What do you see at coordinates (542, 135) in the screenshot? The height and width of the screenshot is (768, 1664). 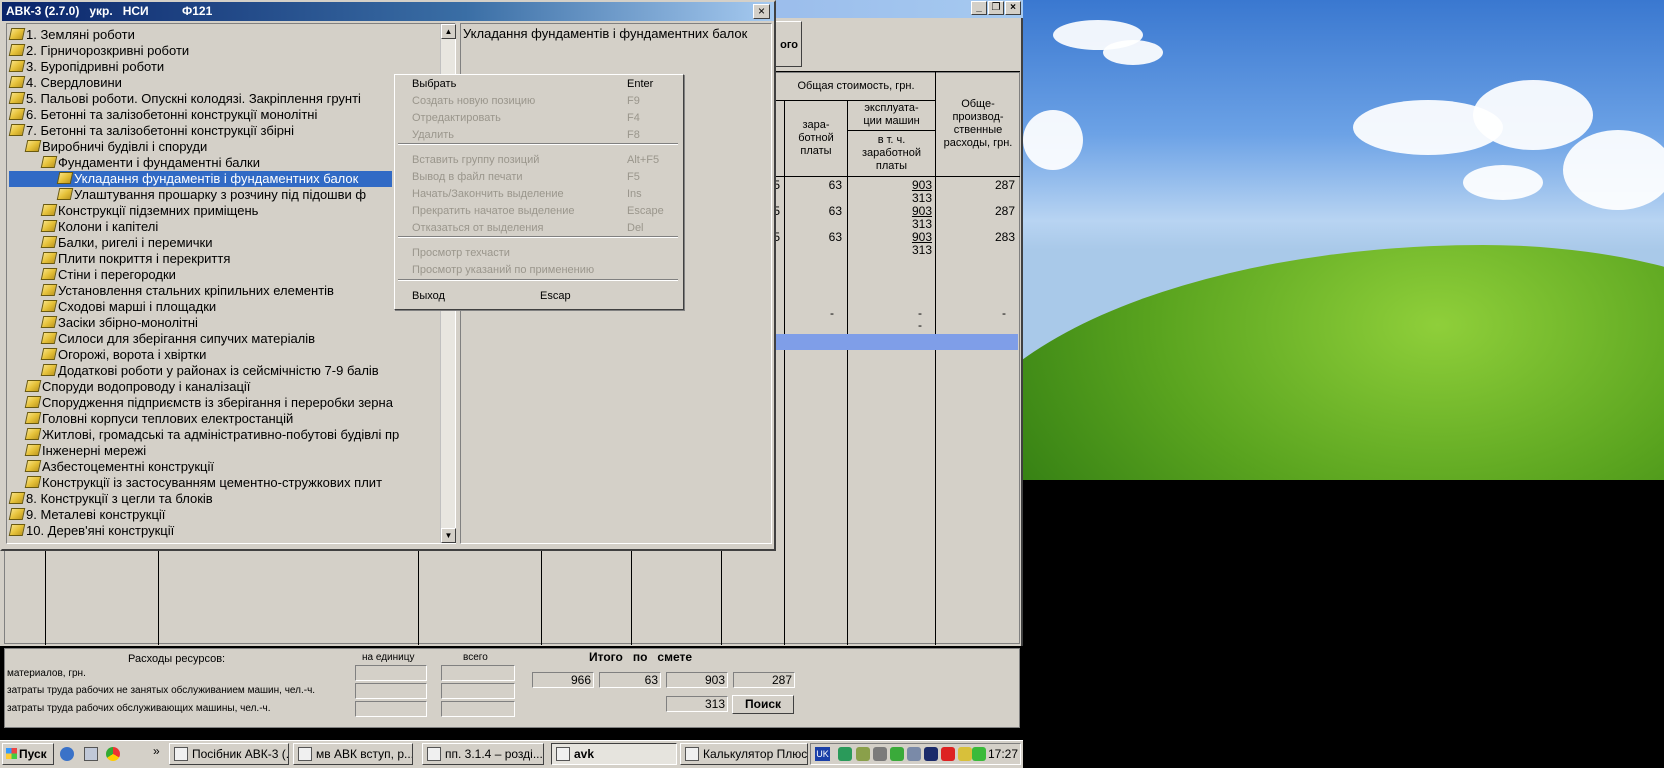 I see `menu-item: Удалить F8` at bounding box center [542, 135].